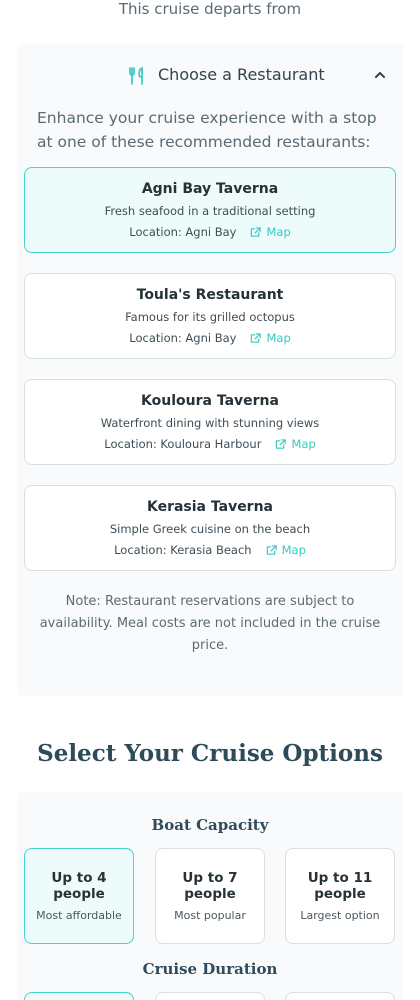 The width and height of the screenshot is (420, 1000). I want to click on restaurant-location: Location: Kouloura Harbour, so click(183, 444).